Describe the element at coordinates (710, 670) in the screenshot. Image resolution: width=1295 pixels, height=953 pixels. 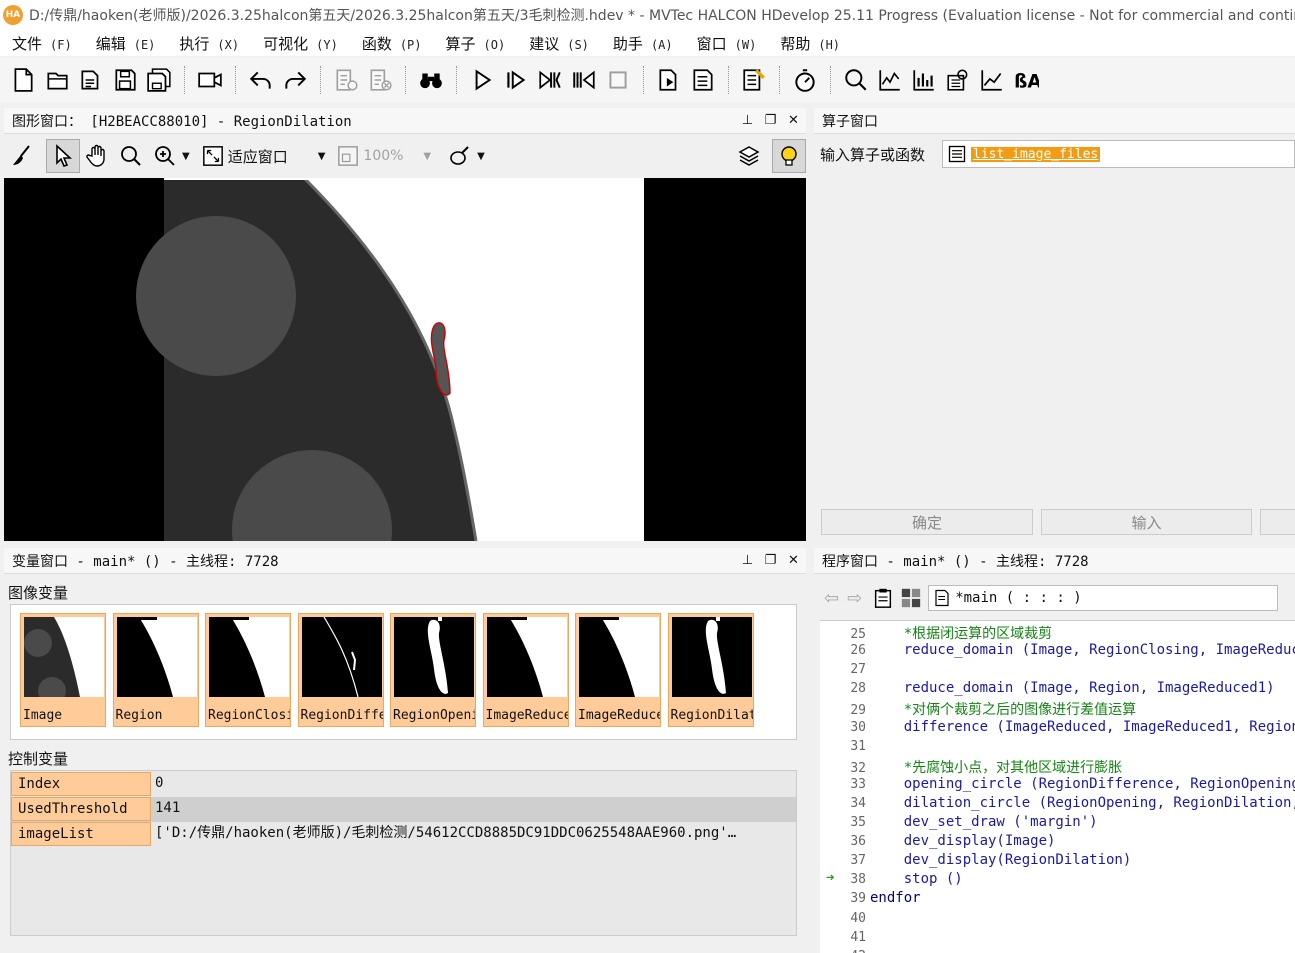
I see `image-variable-thumb: RegionDilation` at that location.